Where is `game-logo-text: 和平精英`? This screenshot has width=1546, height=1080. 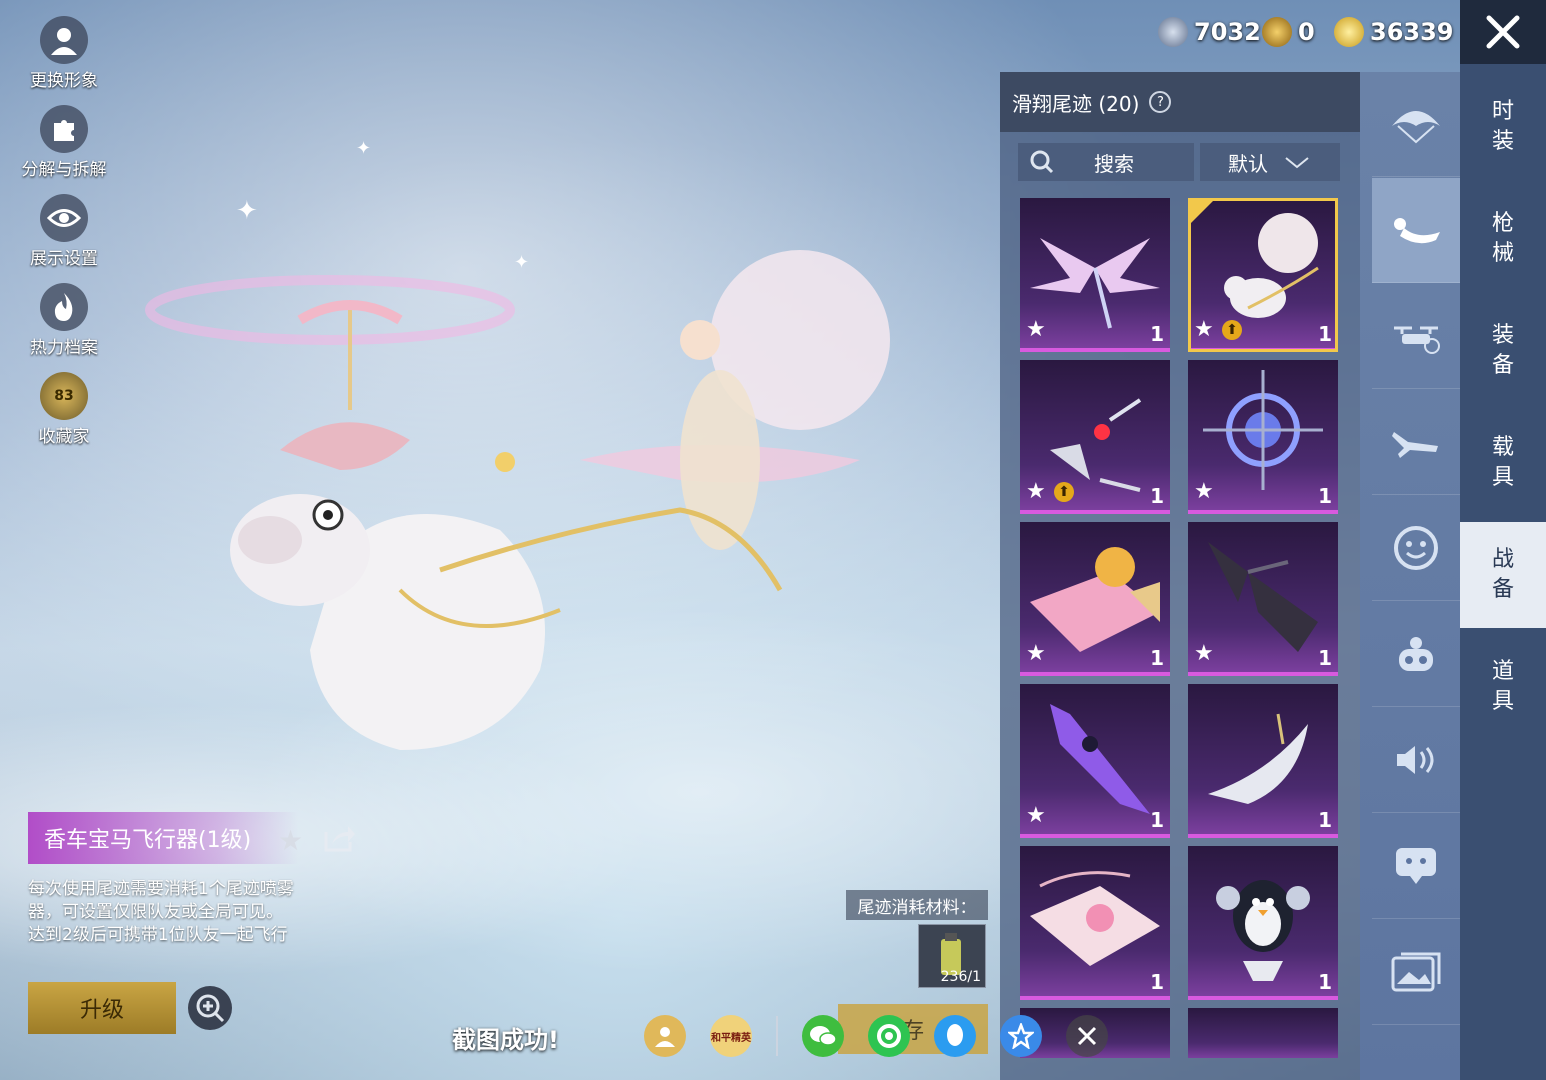 game-logo-text: 和平精英 is located at coordinates (731, 1038).